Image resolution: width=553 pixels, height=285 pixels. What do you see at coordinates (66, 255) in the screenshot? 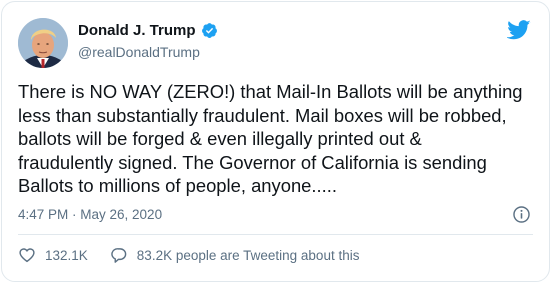
I see `like-count: 132.1K` at bounding box center [66, 255].